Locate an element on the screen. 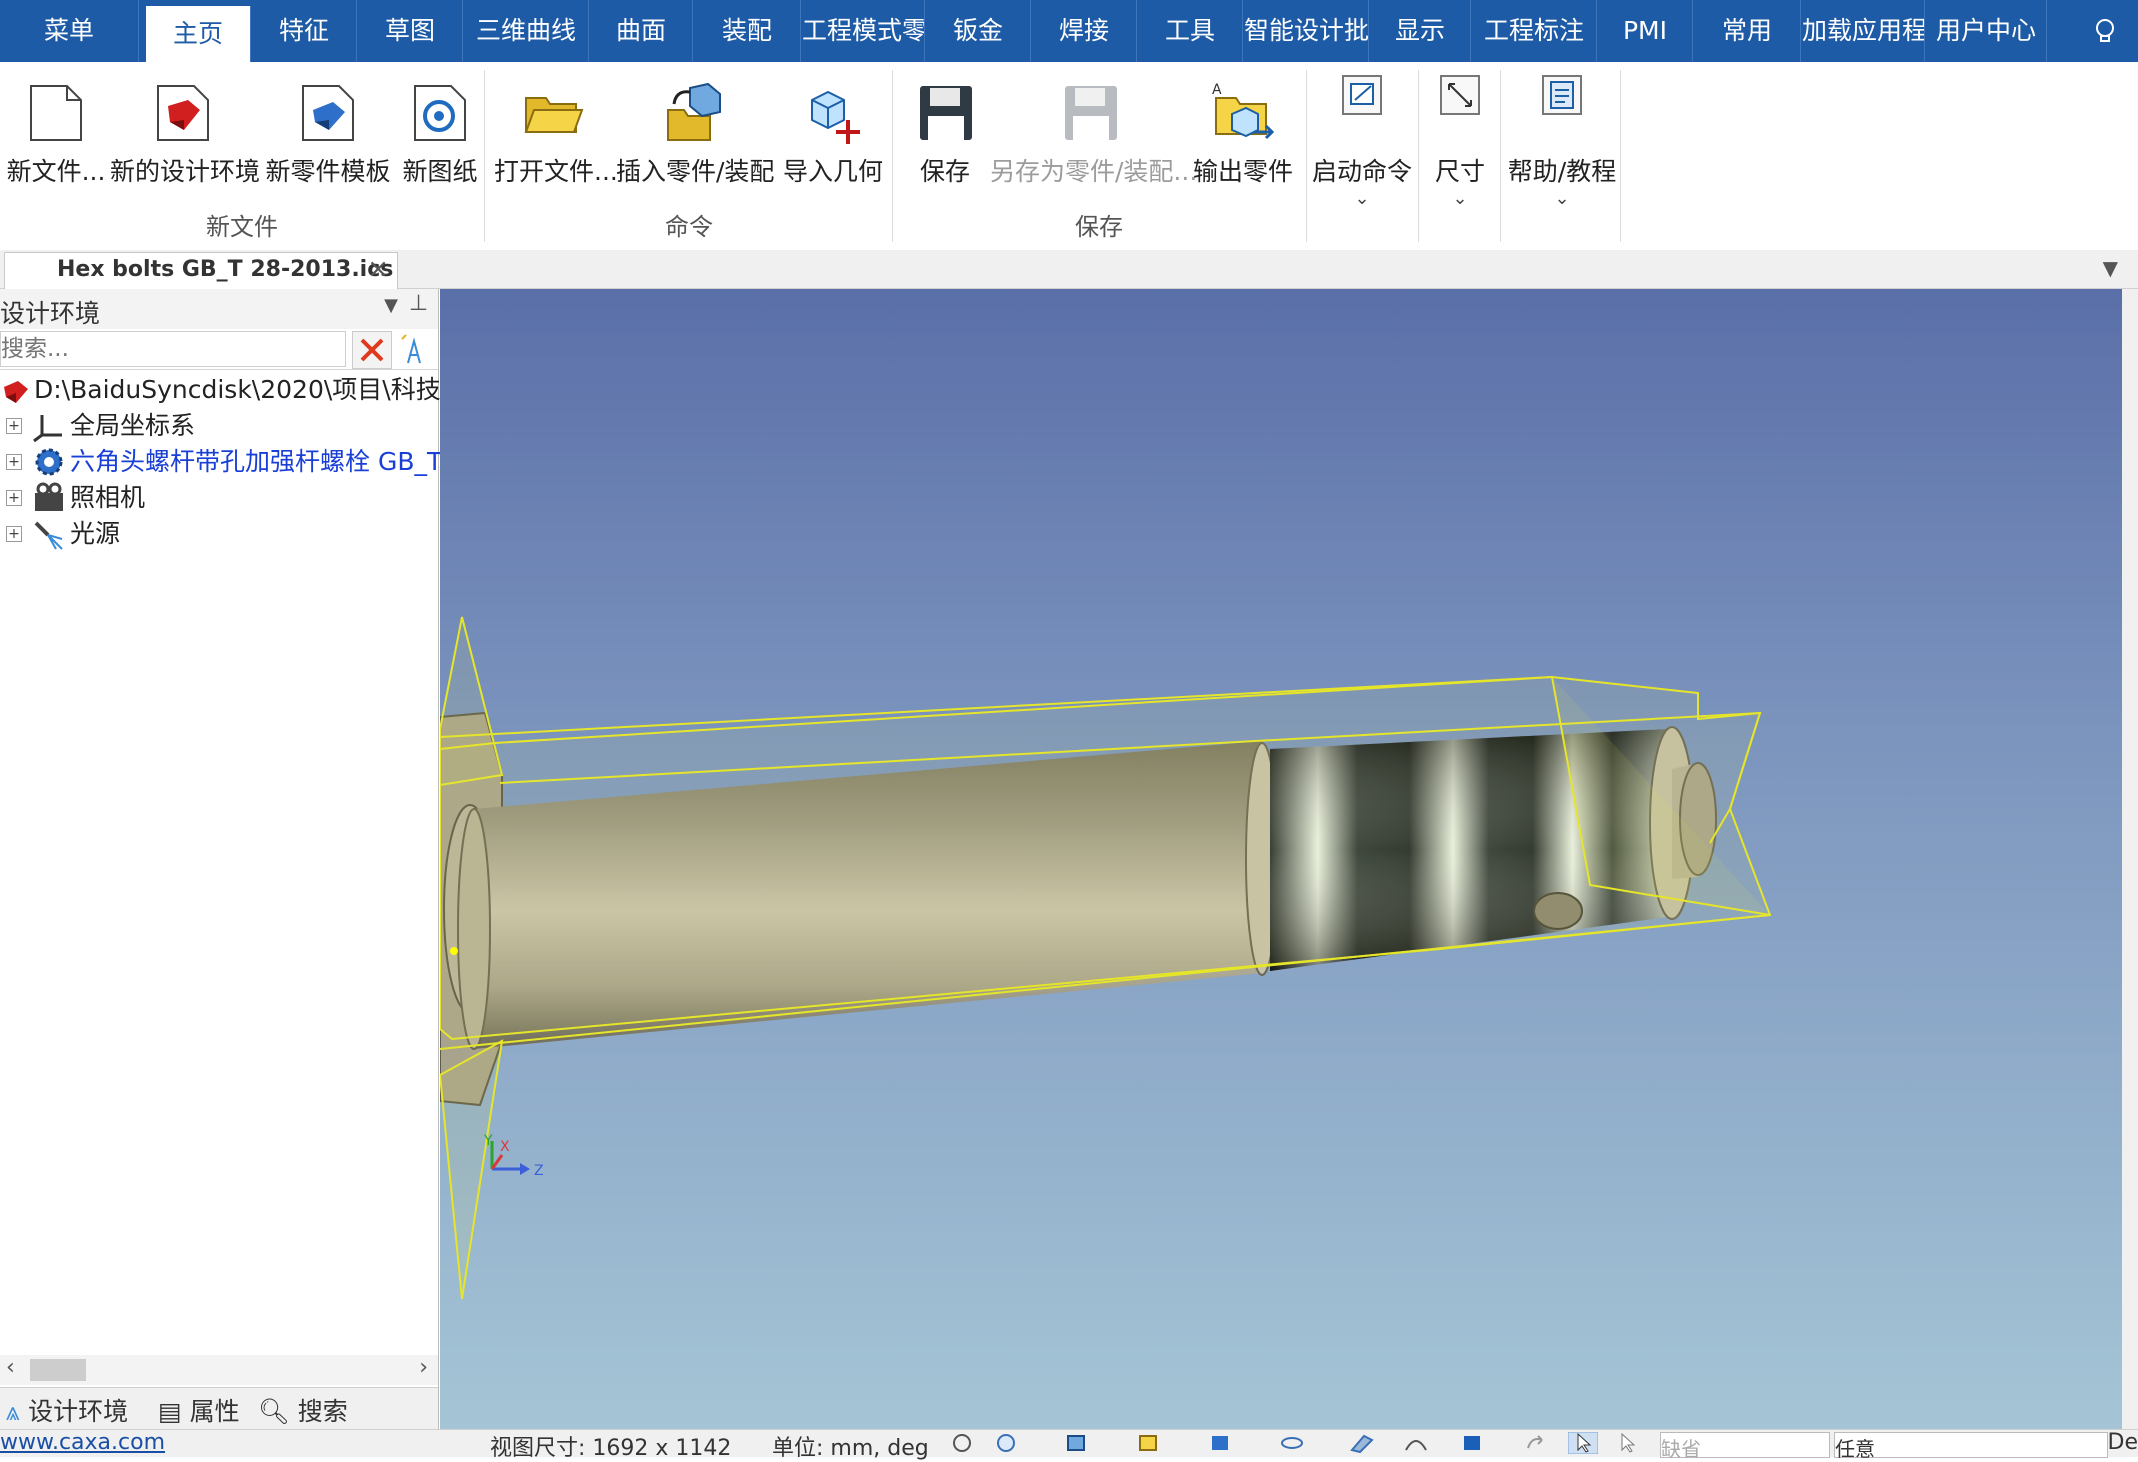 The image size is (2138, 1462). axis-label-x: X is located at coordinates (505, 1147).